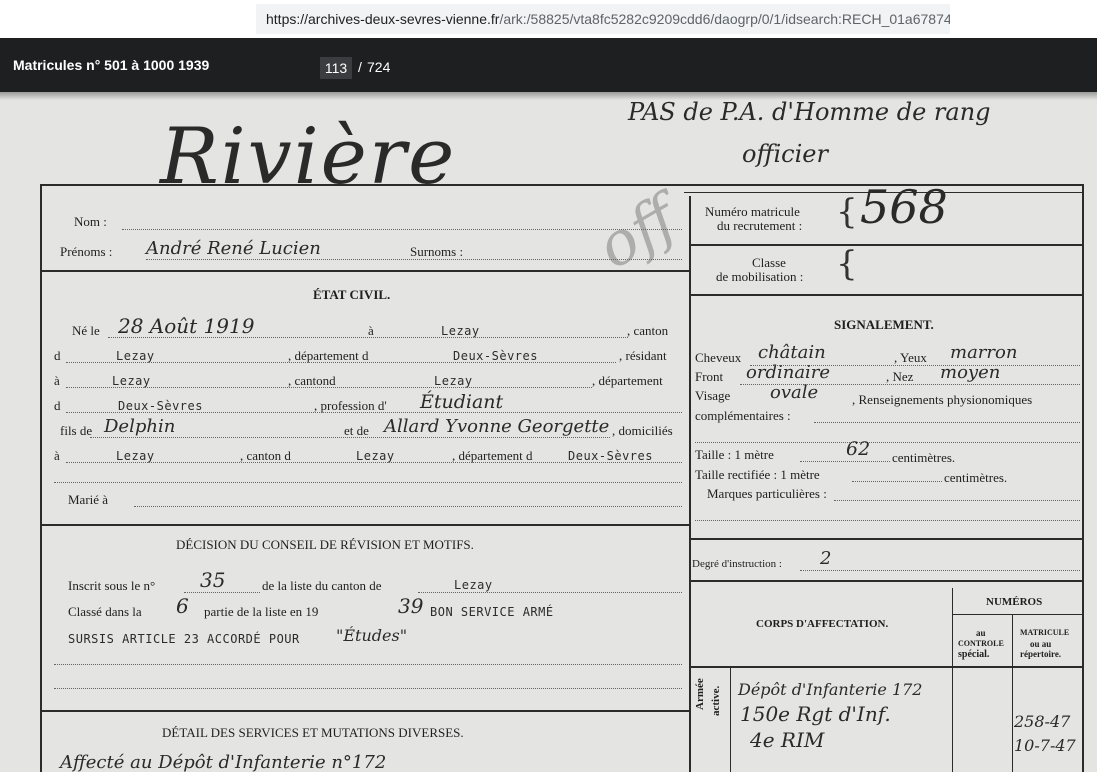 This screenshot has height=772, width=1097. I want to click on classe-dans-label: Classé dans la, so click(105, 611).